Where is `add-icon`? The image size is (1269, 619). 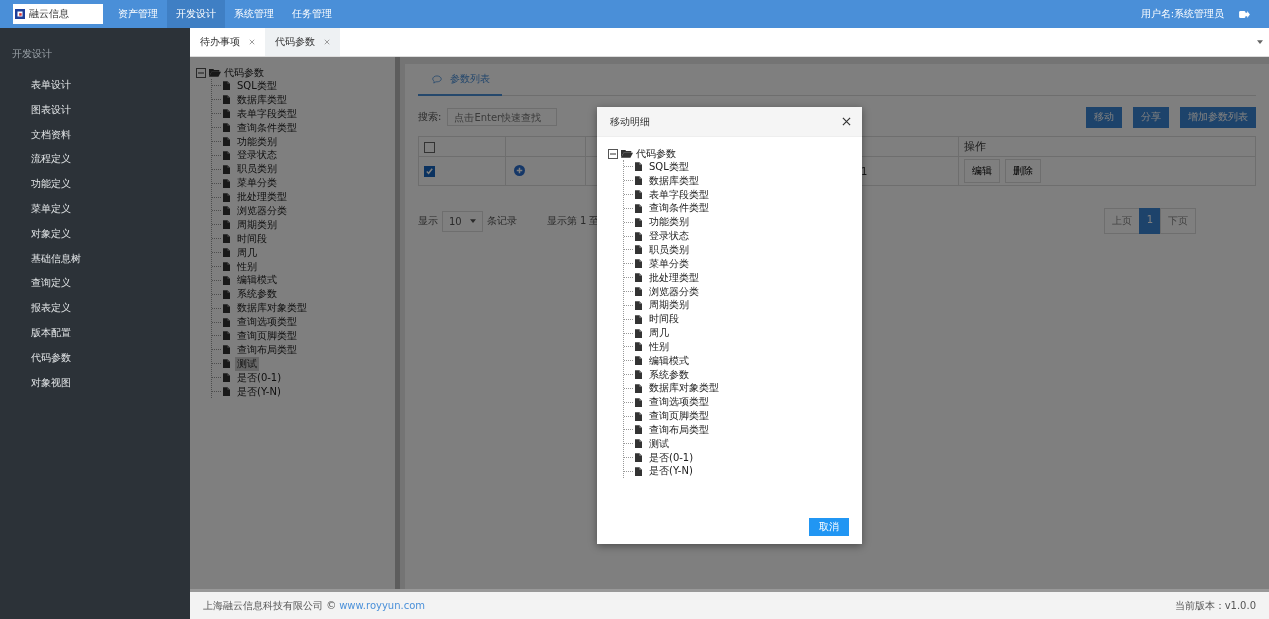 add-icon is located at coordinates (519, 170).